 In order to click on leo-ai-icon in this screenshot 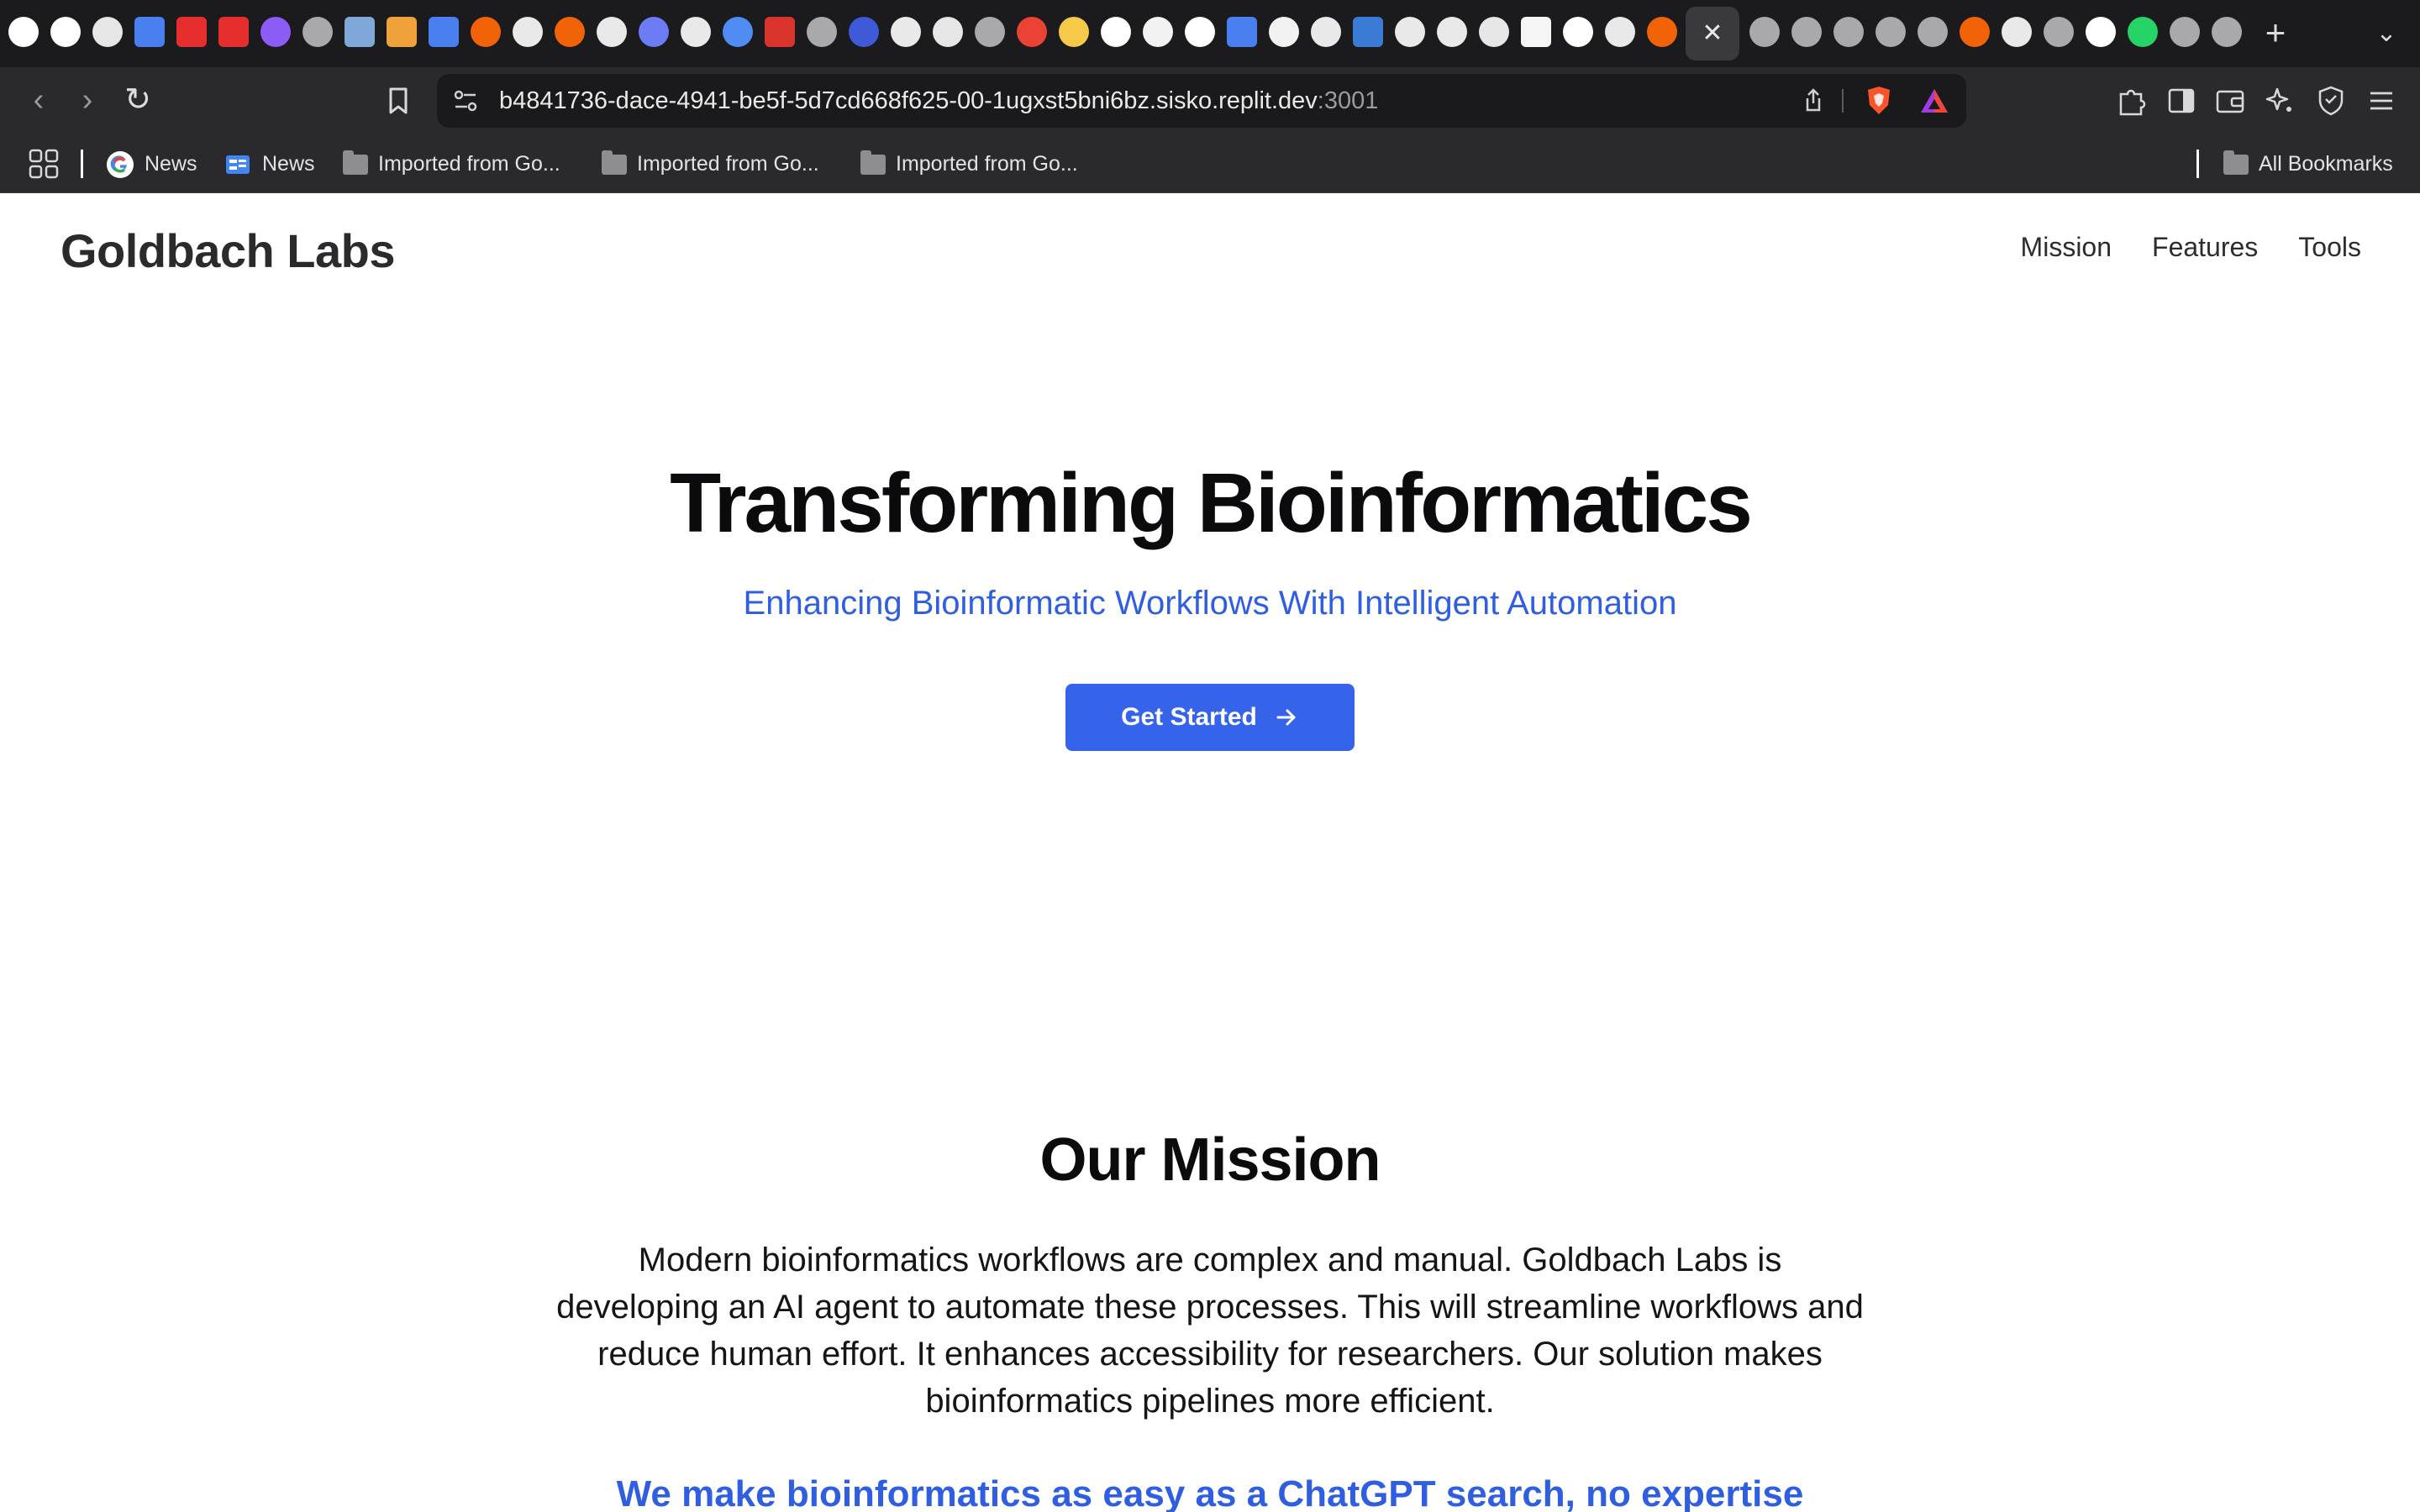, I will do `click(2280, 100)`.